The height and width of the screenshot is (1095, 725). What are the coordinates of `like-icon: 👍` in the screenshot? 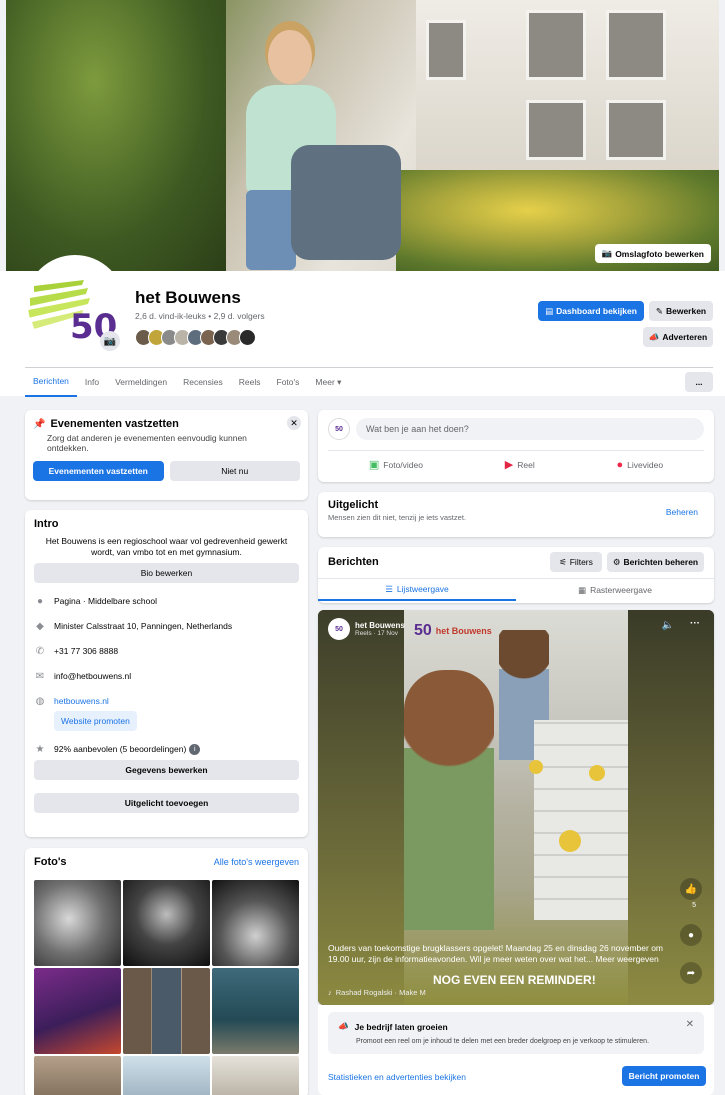 It's located at (691, 889).